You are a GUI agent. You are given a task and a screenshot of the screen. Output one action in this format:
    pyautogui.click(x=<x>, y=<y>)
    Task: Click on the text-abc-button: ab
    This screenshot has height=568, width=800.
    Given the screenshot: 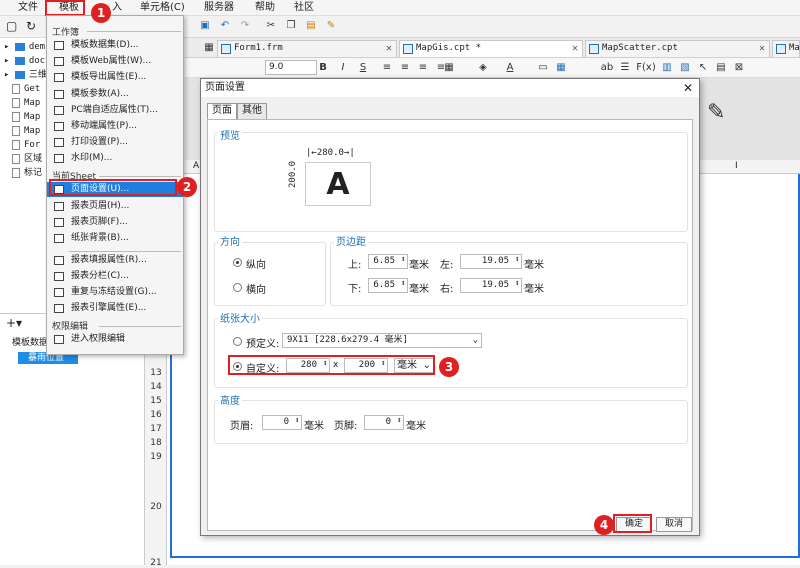 What is the action you would take?
    pyautogui.click(x=607, y=67)
    